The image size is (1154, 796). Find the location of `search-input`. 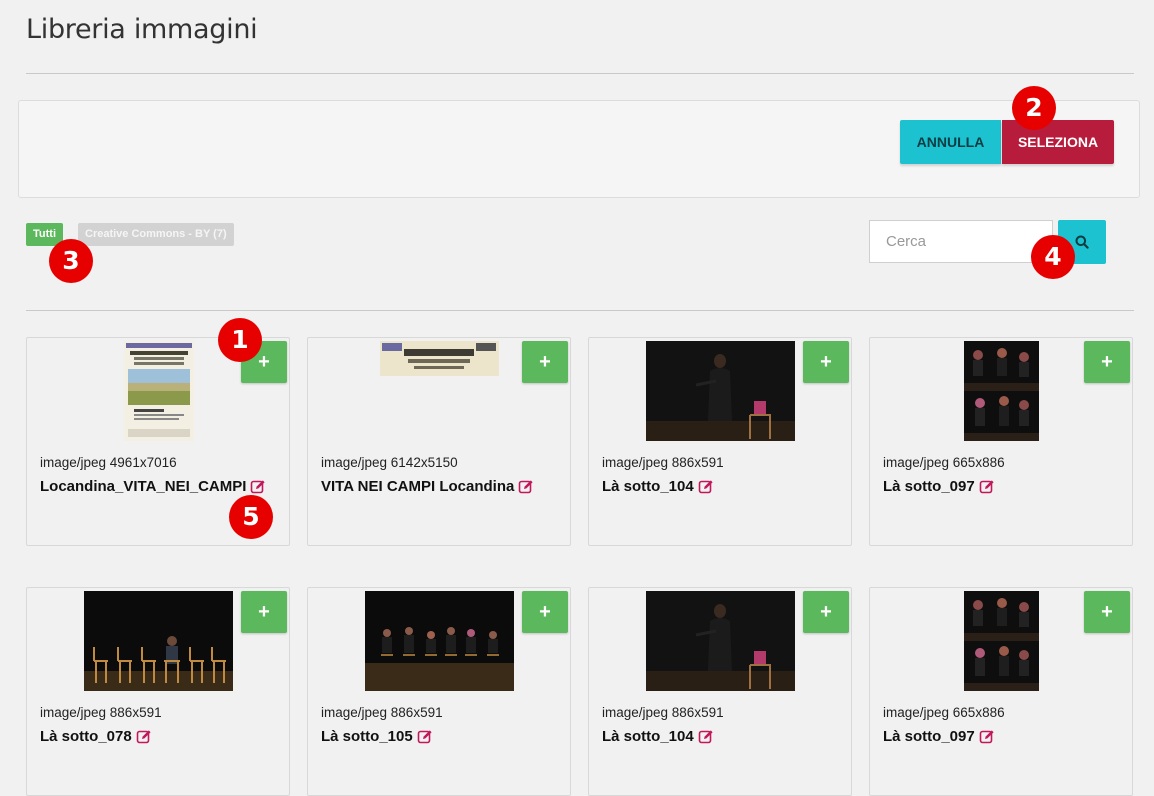

search-input is located at coordinates (961, 241).